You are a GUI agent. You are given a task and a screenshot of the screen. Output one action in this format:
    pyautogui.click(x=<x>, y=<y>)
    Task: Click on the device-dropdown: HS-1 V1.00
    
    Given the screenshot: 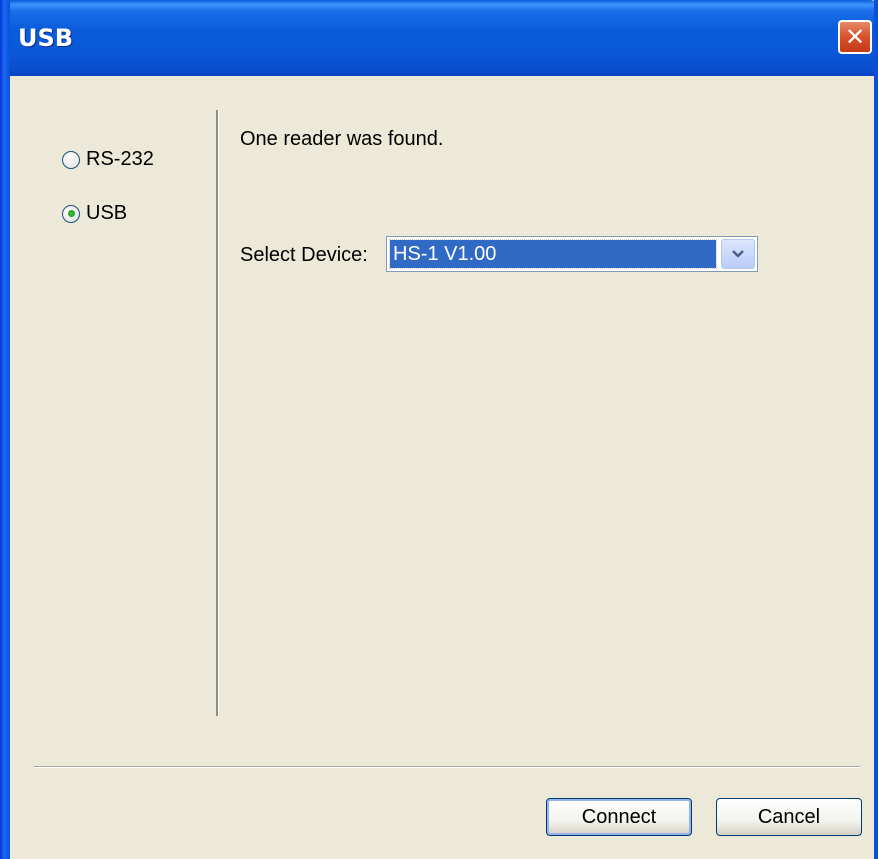 What is the action you would take?
    pyautogui.click(x=572, y=254)
    